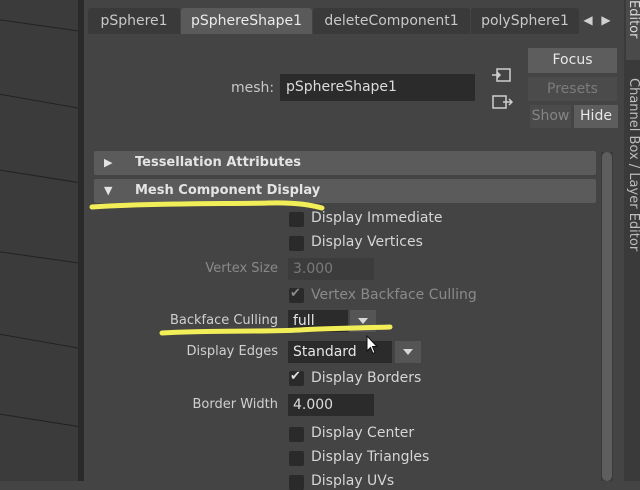 The width and height of the screenshot is (640, 490). Describe the element at coordinates (606, 20) in the screenshot. I see `chevron-right-icon: ▶` at that location.